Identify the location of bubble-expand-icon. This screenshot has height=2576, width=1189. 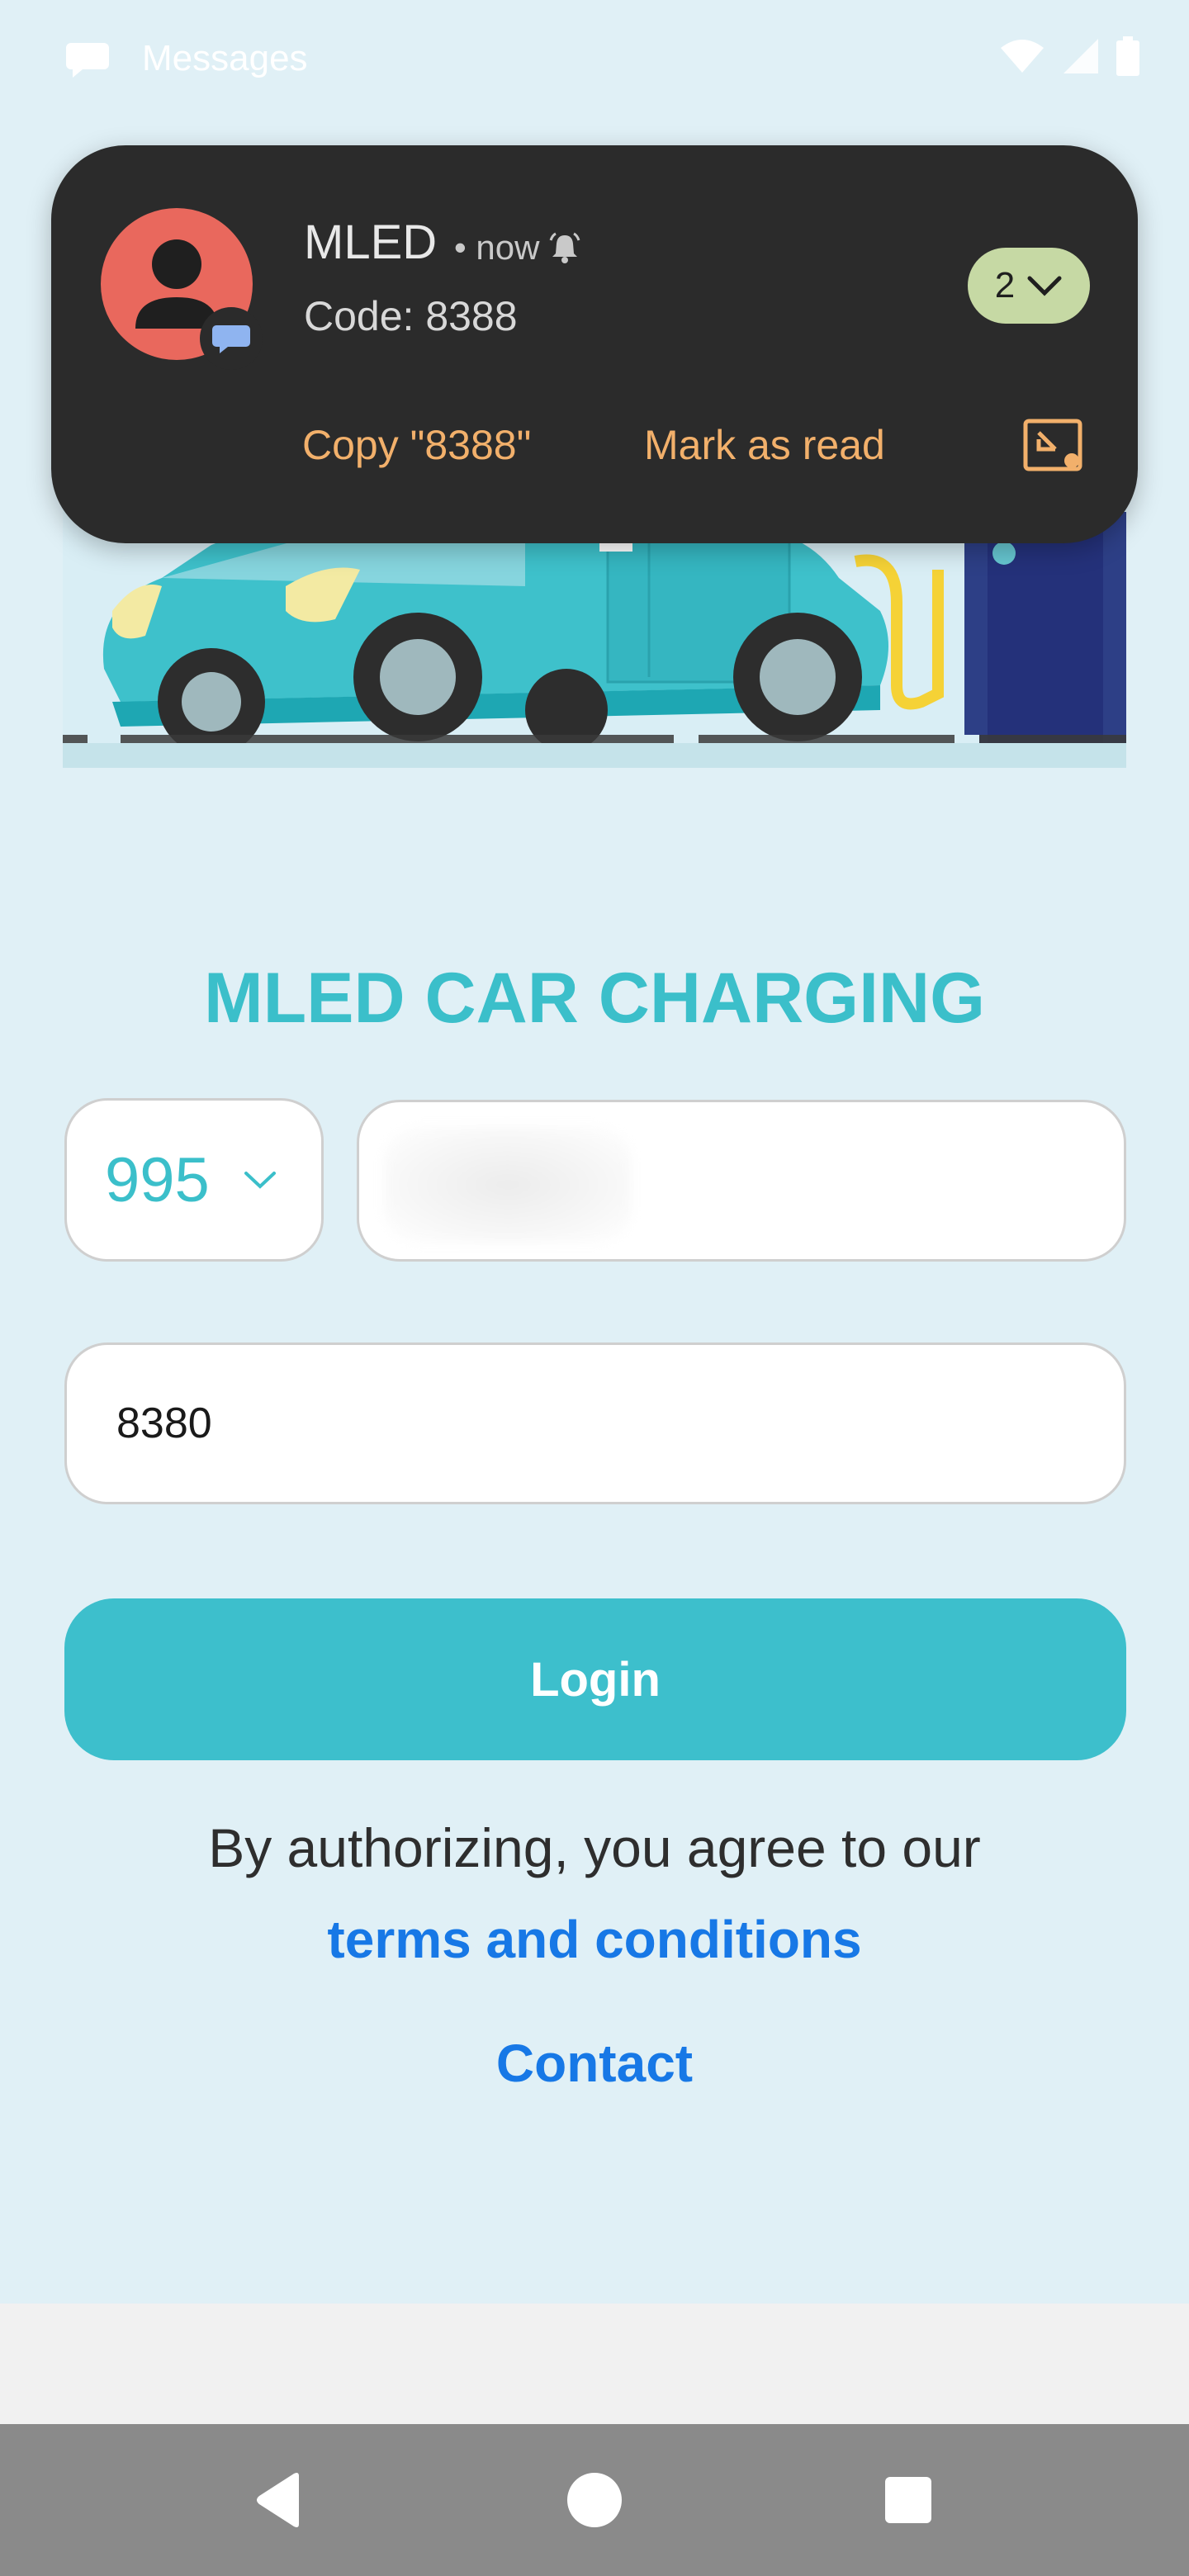
(1053, 447).